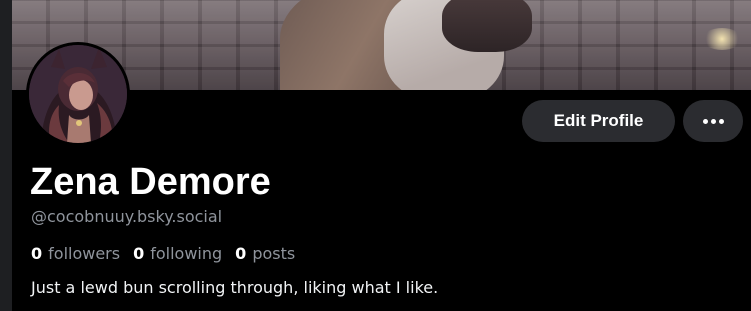 The height and width of the screenshot is (311, 751). I want to click on avatar, so click(78, 94).